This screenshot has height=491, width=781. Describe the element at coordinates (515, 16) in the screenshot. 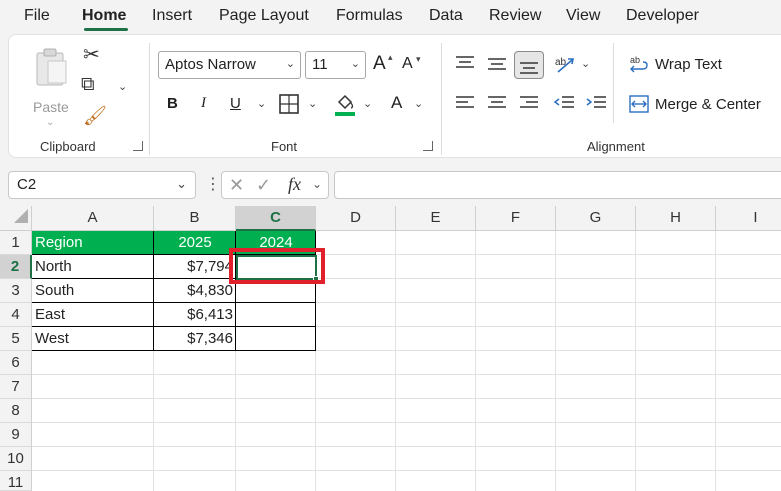

I see `menu-review: Review` at that location.